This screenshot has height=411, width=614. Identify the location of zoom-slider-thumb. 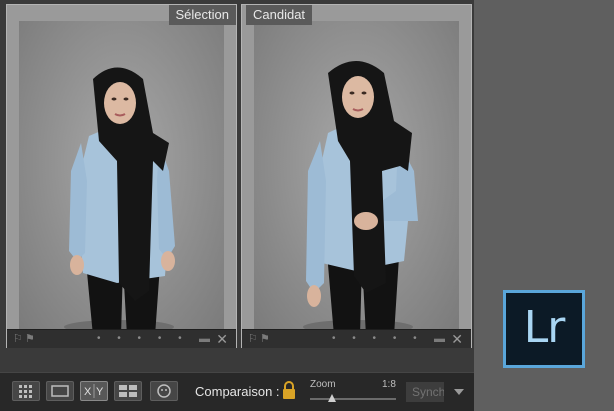
(331, 398).